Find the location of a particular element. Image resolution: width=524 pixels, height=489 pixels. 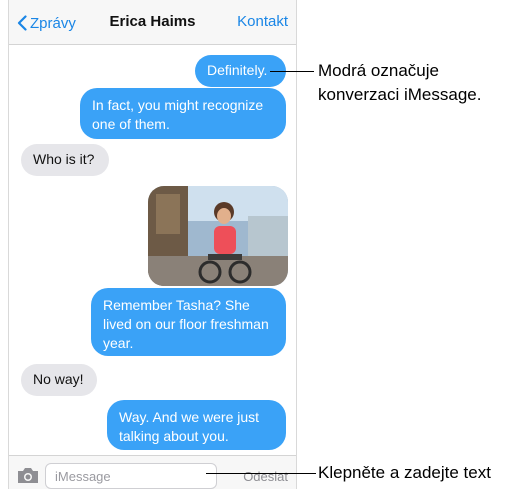

photo-image is located at coordinates (218, 236).